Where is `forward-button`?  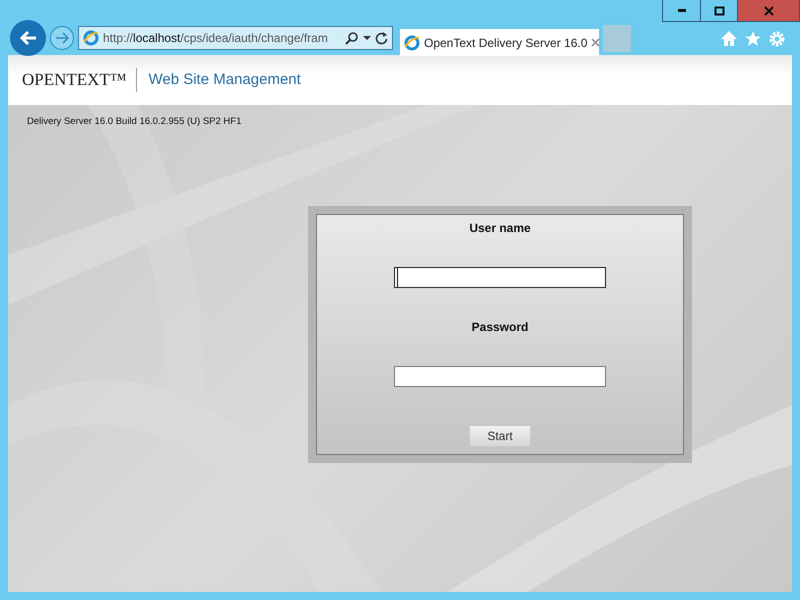
forward-button is located at coordinates (62, 38).